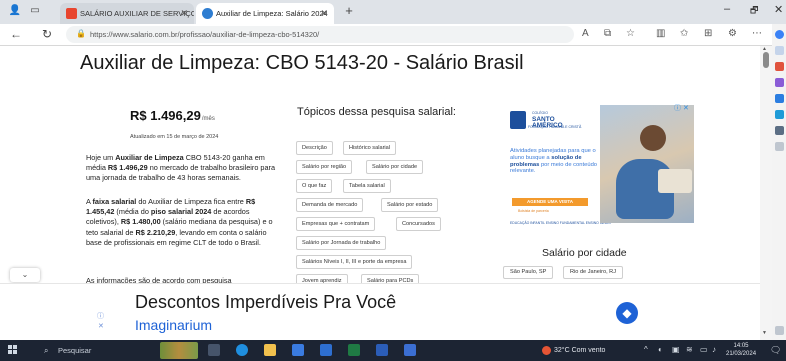 The width and height of the screenshot is (786, 361). What do you see at coordinates (766, 193) in the screenshot?
I see `page-scrollbar: ▲ ▼` at bounding box center [766, 193].